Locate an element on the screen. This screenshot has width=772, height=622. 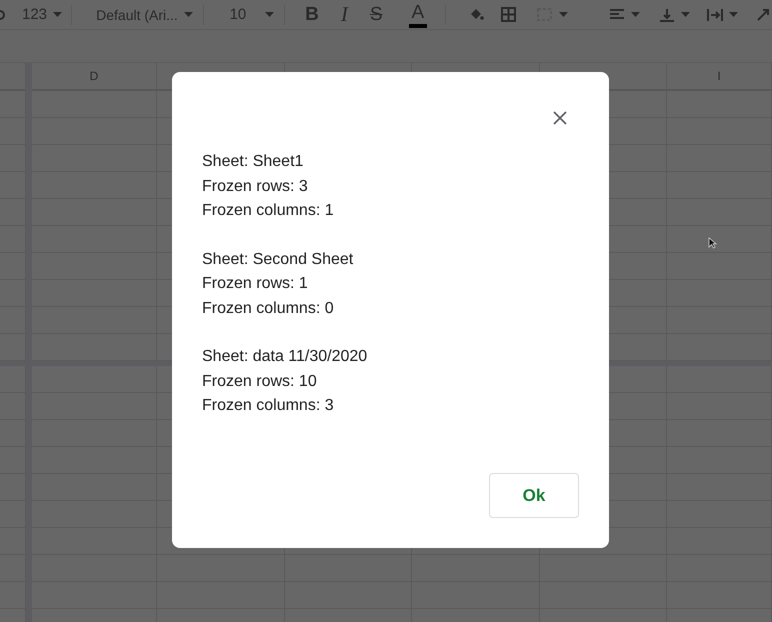
message-line: Frozen rows: 1 is located at coordinates (255, 284).